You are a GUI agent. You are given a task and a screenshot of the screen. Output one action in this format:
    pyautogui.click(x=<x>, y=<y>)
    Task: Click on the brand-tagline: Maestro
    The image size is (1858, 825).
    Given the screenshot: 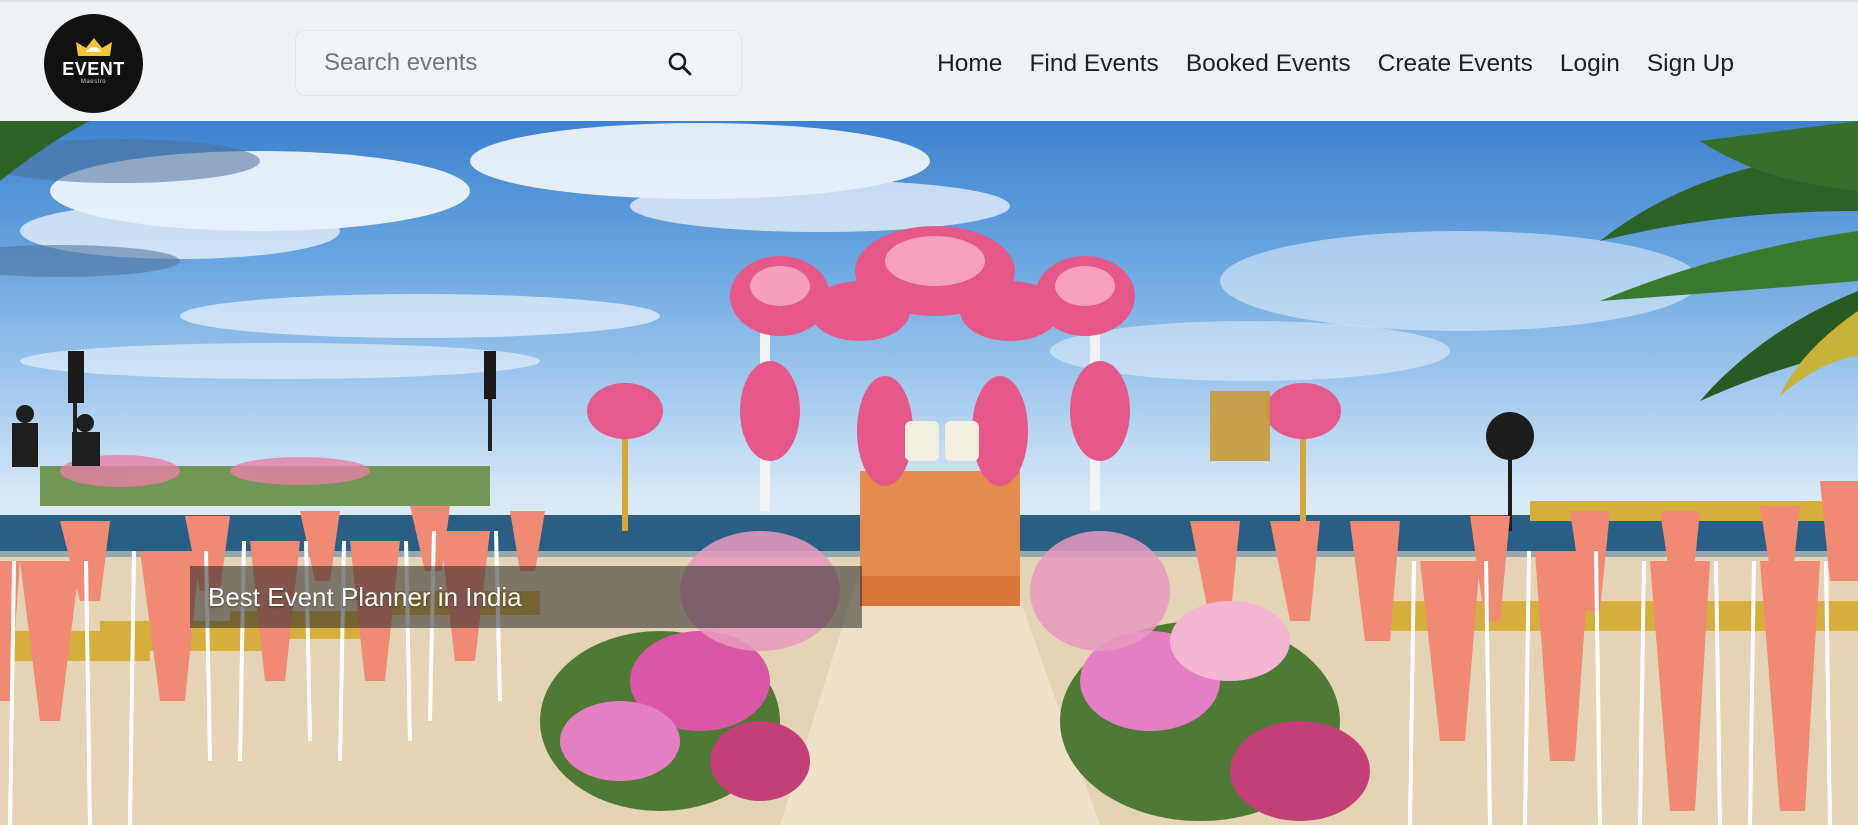 What is the action you would take?
    pyautogui.click(x=93, y=81)
    